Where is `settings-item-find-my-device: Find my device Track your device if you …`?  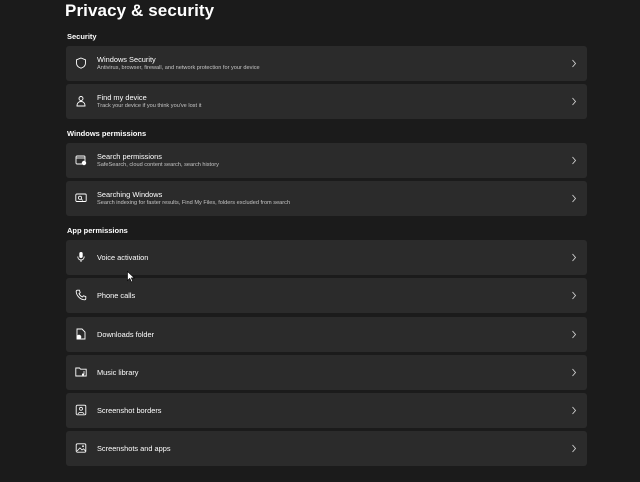 settings-item-find-my-device: Find my device Track your device if you … is located at coordinates (326, 101).